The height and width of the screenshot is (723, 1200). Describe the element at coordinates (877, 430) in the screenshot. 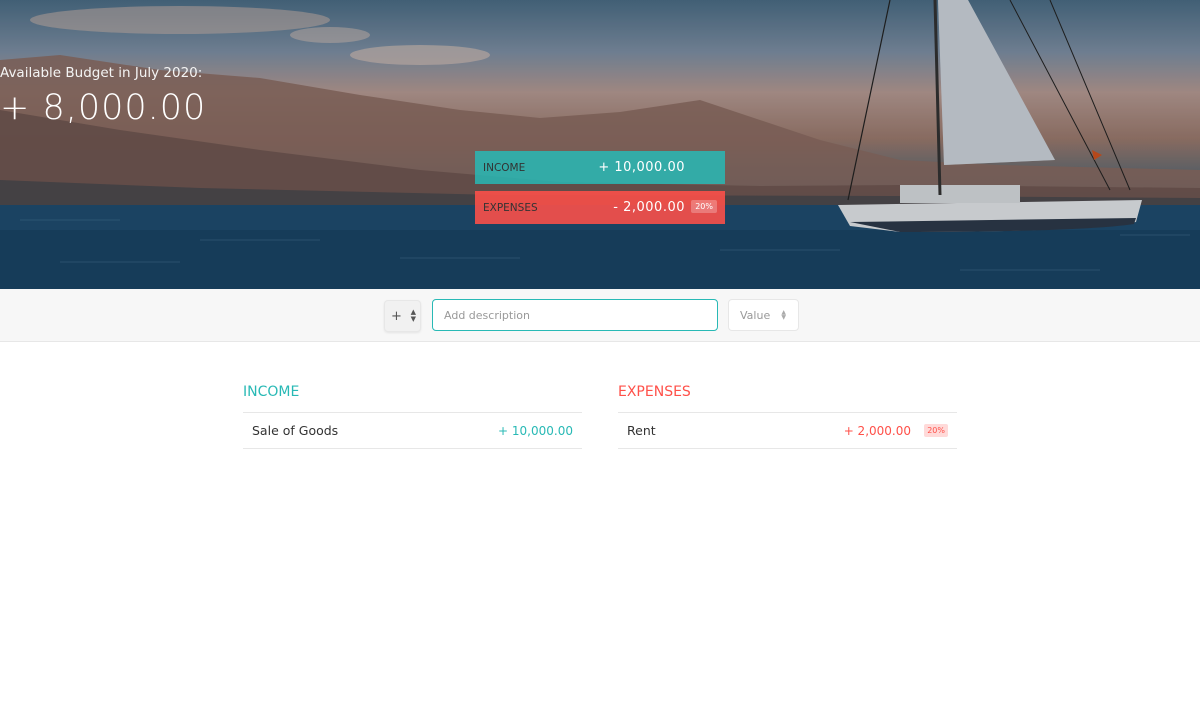

I see `expense-item-value: + 2,000.00` at that location.